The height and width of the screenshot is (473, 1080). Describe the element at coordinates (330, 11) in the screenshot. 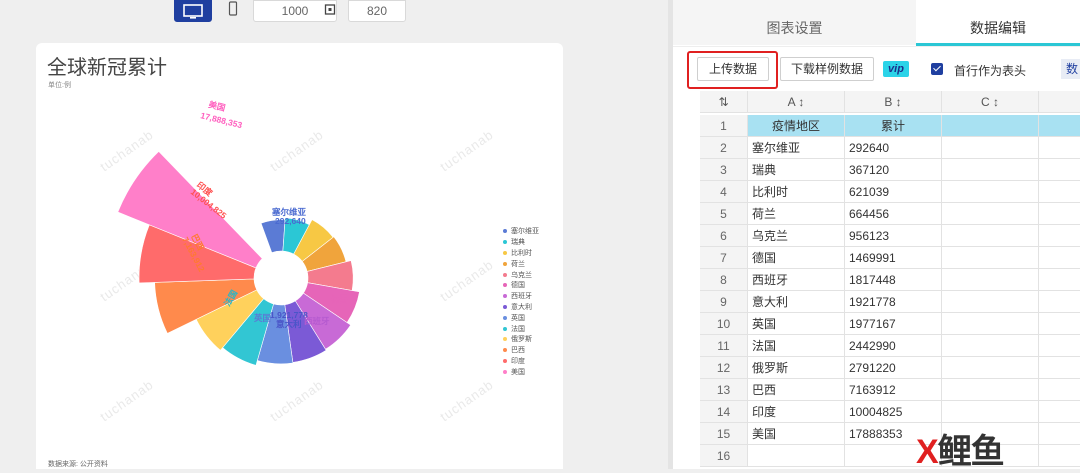

I see `lock-ratio-icon` at that location.